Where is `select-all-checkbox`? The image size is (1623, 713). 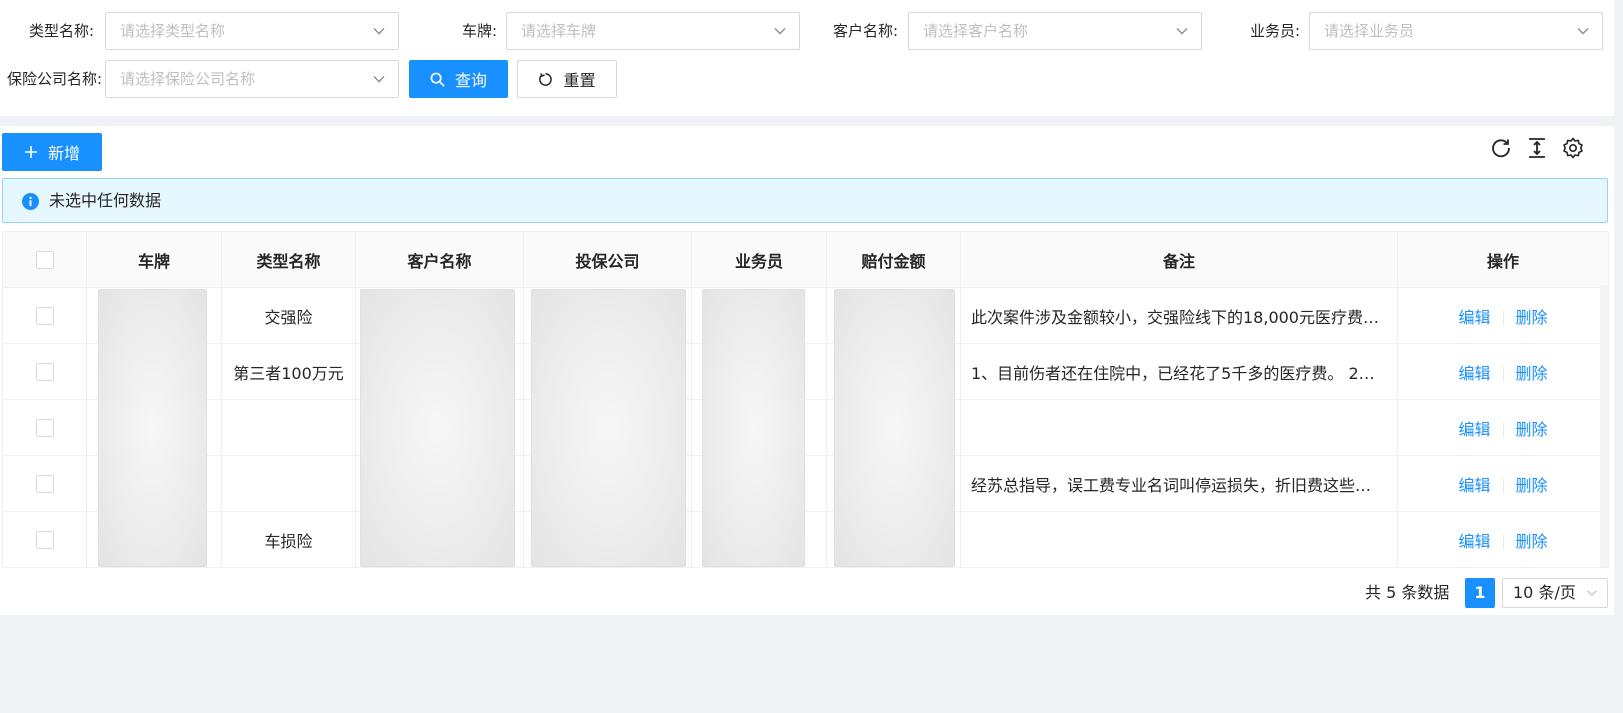 select-all-checkbox is located at coordinates (44, 260).